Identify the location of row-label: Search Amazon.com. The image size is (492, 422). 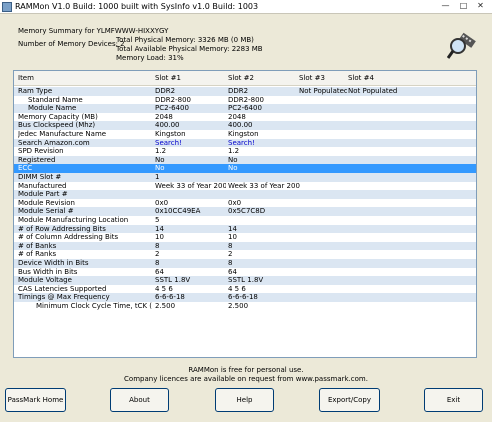
(54, 142).